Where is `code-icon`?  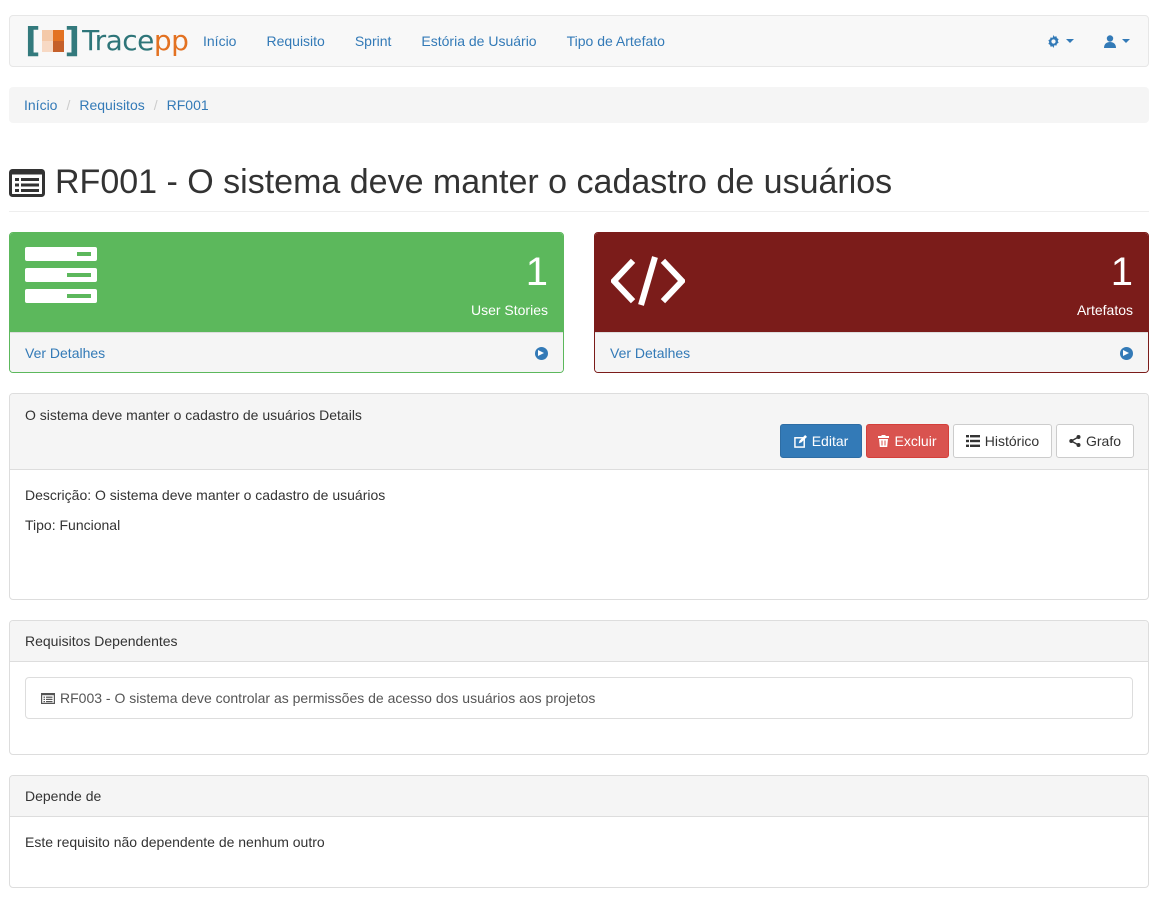
code-icon is located at coordinates (648, 281).